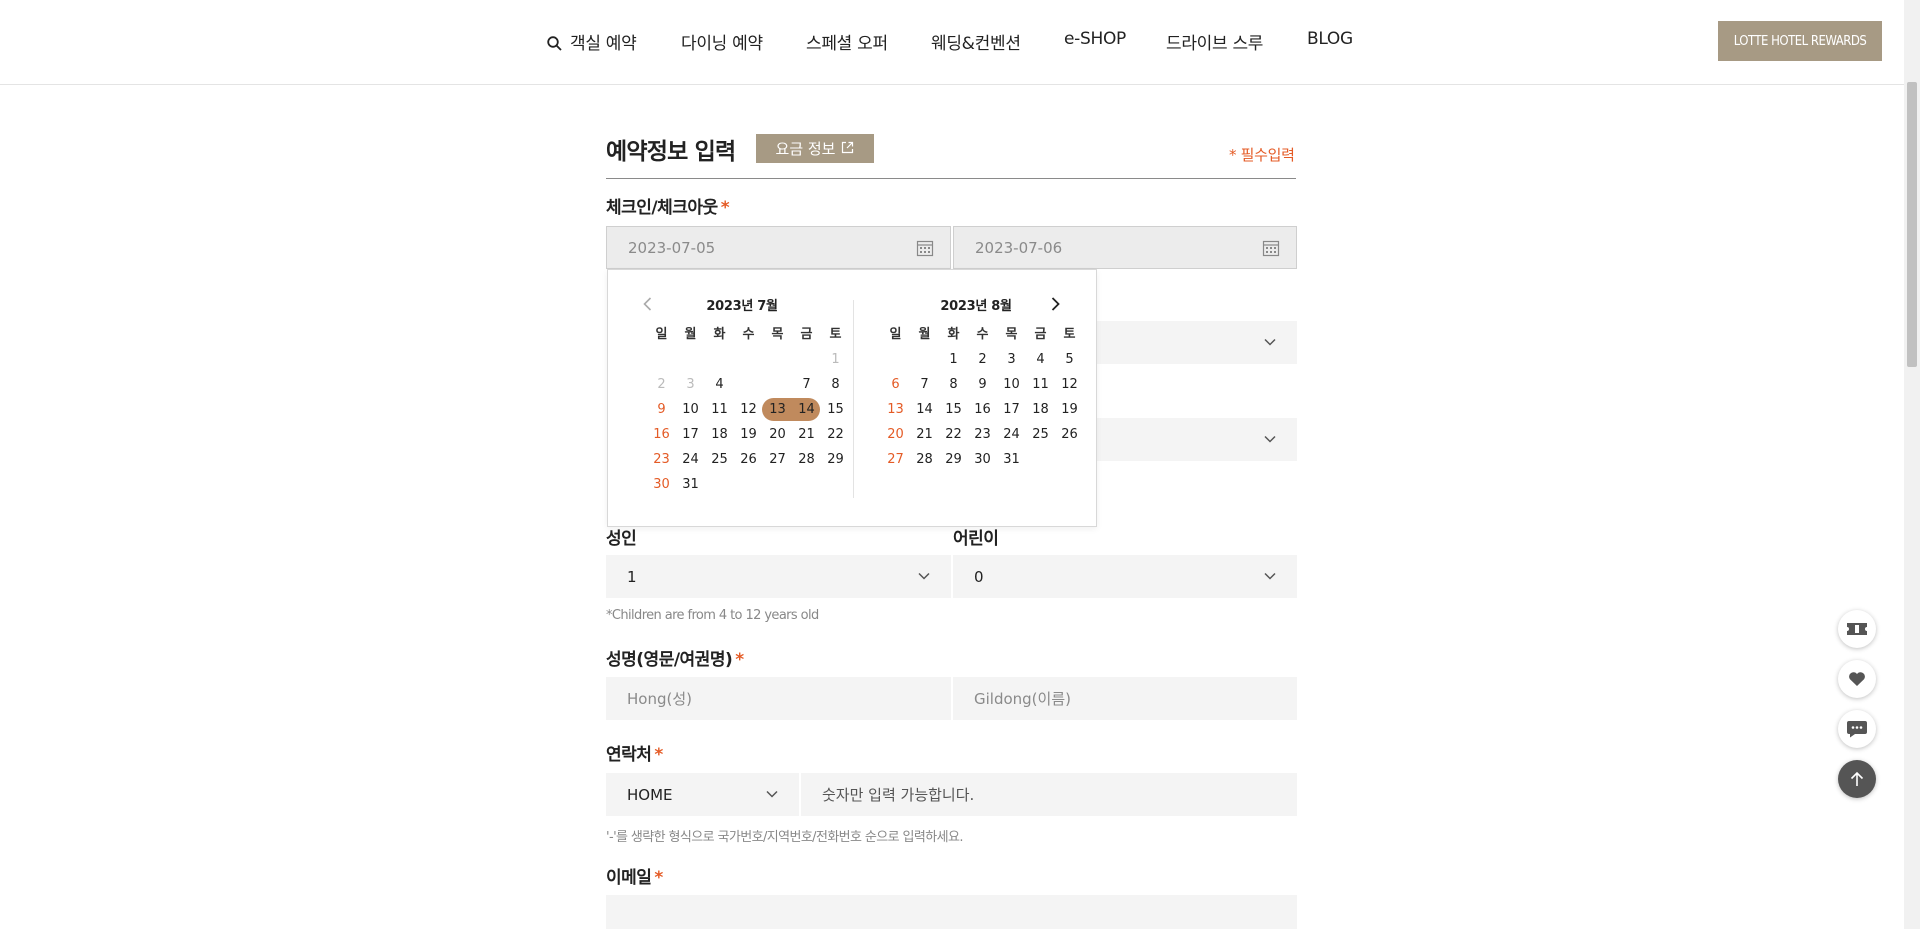  Describe the element at coordinates (1011, 359) in the screenshot. I see `calendar-day: 3` at that location.